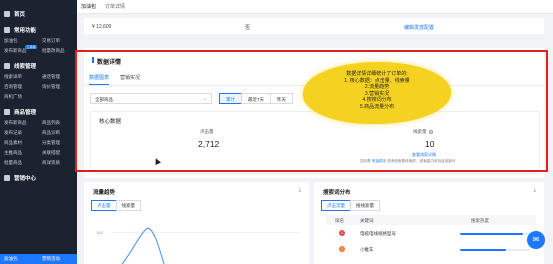 This screenshot has height=264, width=553. What do you see at coordinates (339, 220) in the screenshot?
I see `col-rank: 排名` at bounding box center [339, 220].